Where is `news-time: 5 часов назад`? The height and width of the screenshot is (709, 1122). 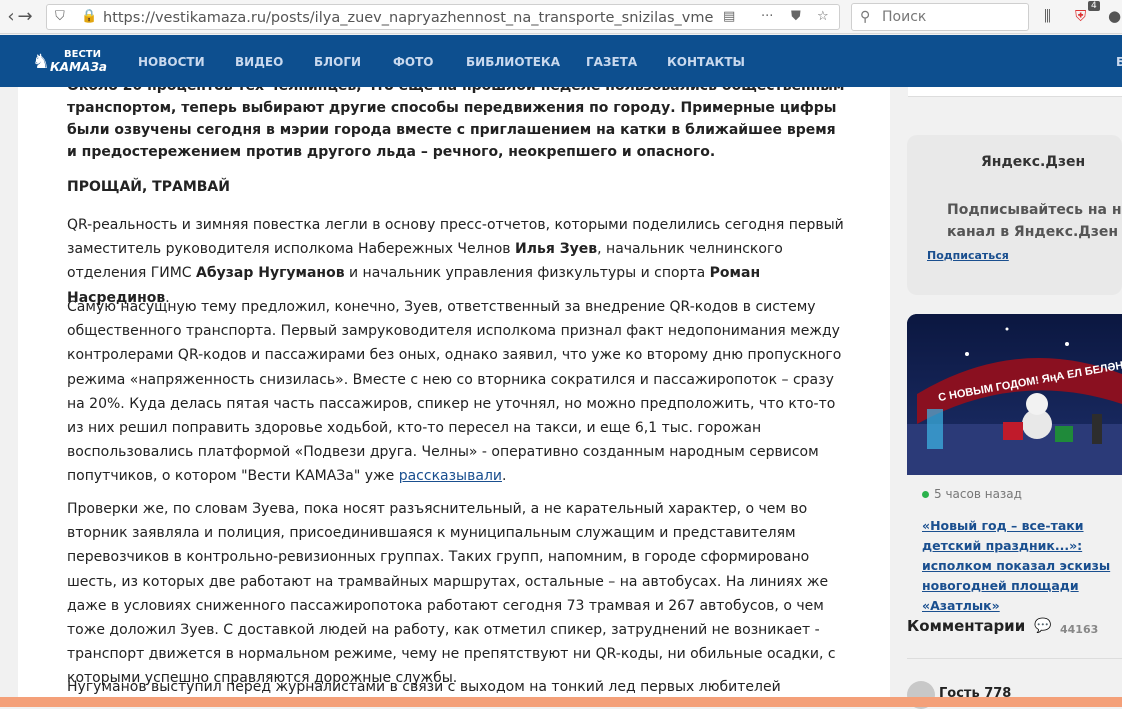
news-time: 5 часов назад is located at coordinates (978, 494).